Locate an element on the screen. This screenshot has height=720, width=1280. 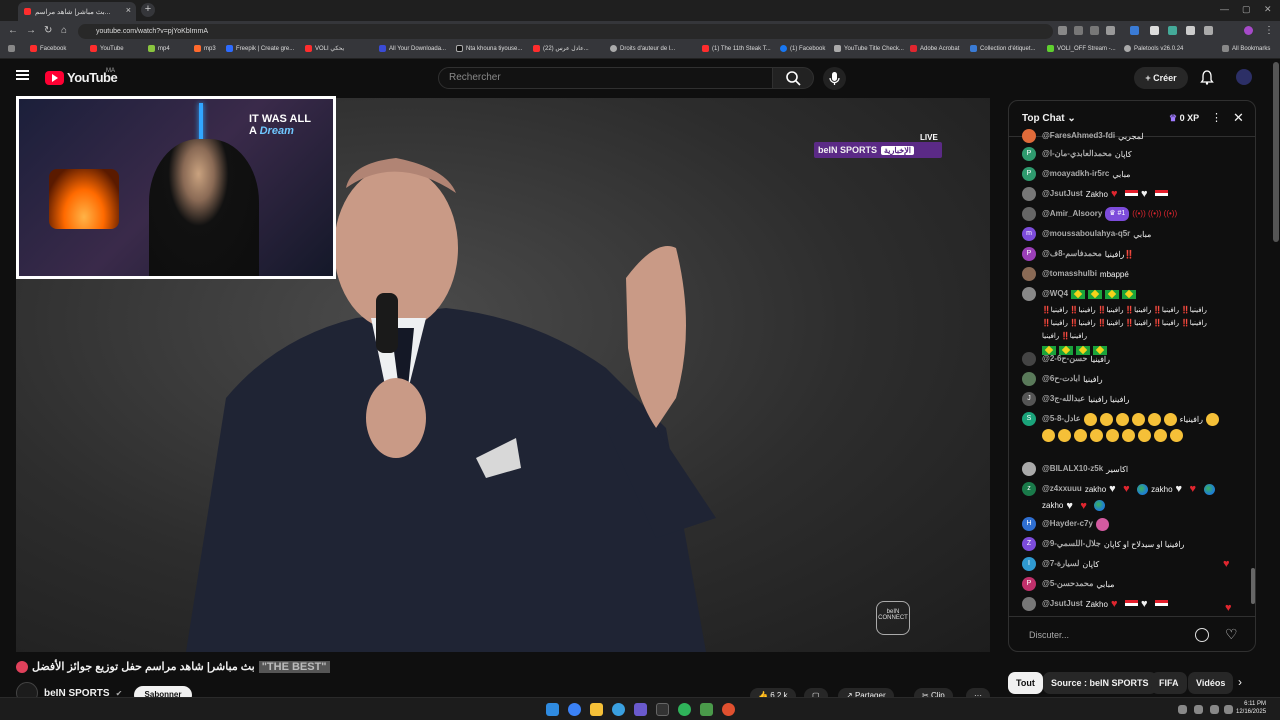
file-explorer-icon is located at coordinates (596, 709).